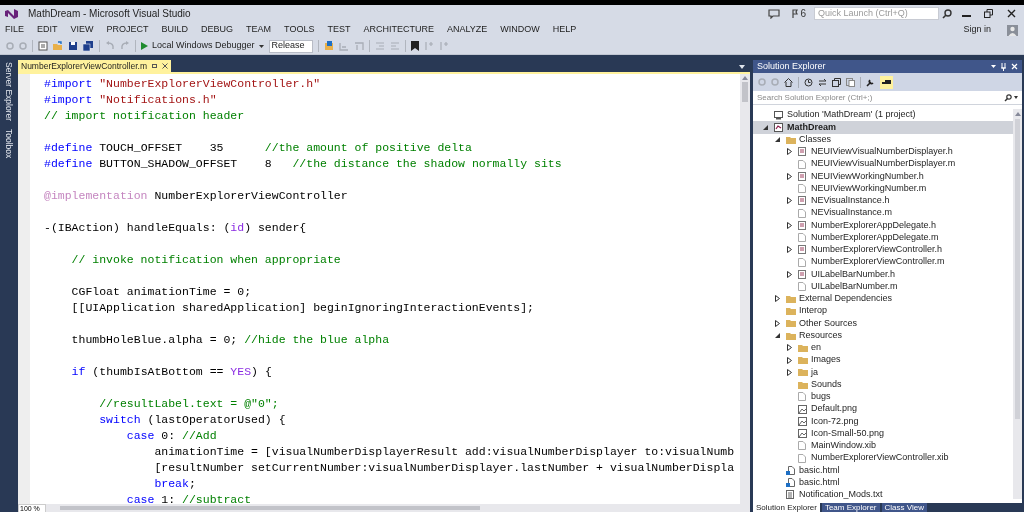 The height and width of the screenshot is (512, 1024). I want to click on home-icon, so click(788, 82).